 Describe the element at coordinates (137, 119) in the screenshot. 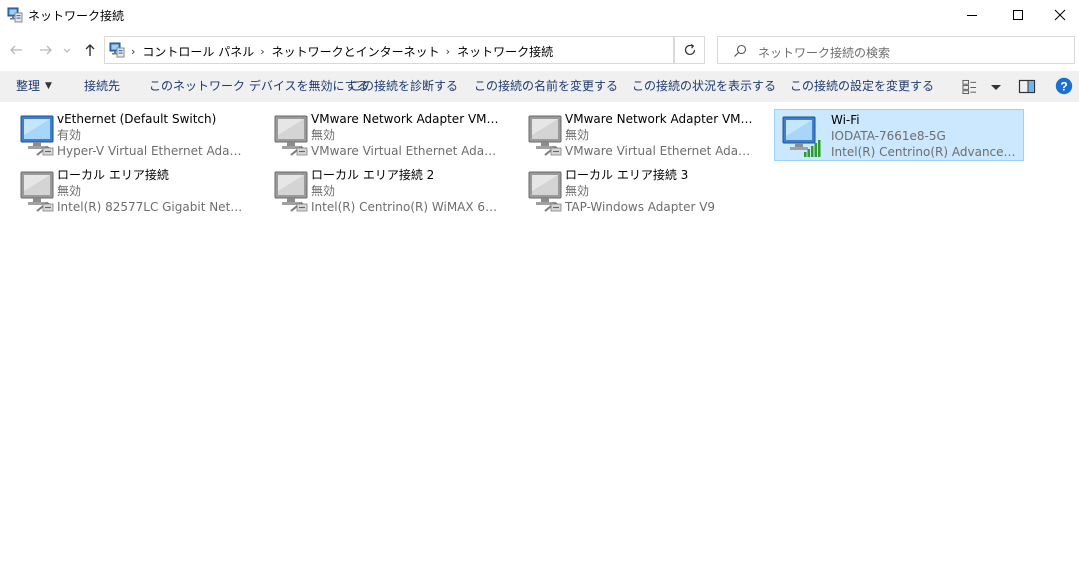

I see `connection-name: vEthernet (Default Switch)` at that location.